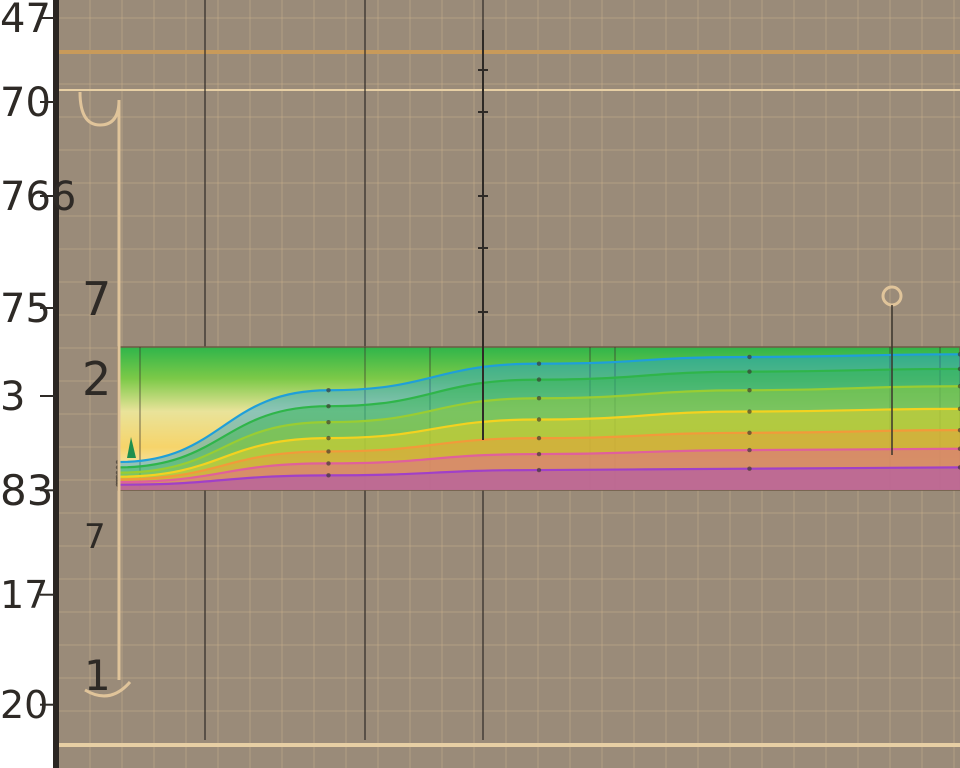 The width and height of the screenshot is (960, 768). I want to click on inner-label: 2, so click(96, 379).